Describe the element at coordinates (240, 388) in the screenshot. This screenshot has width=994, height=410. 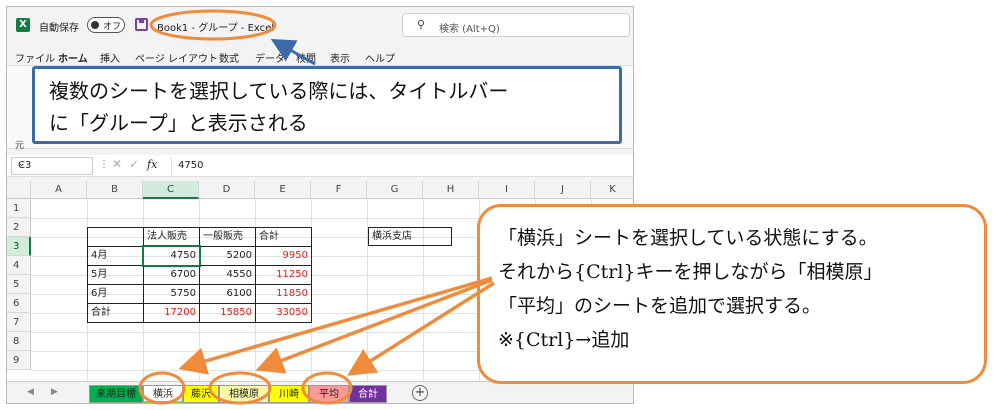
I see `sagamihara-tab-ellipse` at that location.